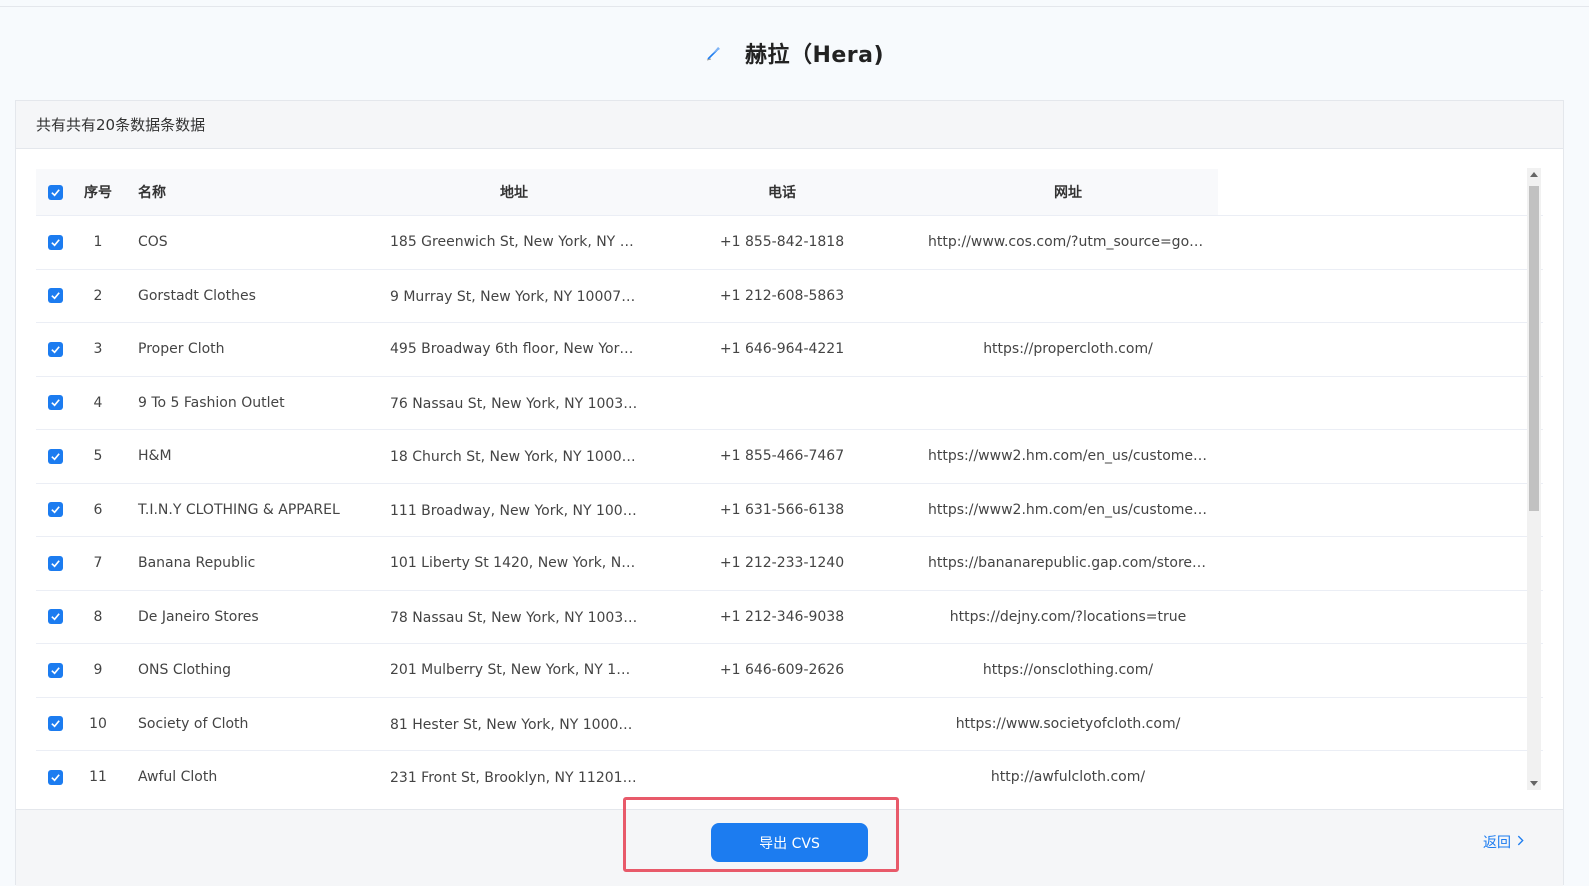  What do you see at coordinates (782, 509) in the screenshot?
I see `row-phone: +1 631-566-6138` at bounding box center [782, 509].